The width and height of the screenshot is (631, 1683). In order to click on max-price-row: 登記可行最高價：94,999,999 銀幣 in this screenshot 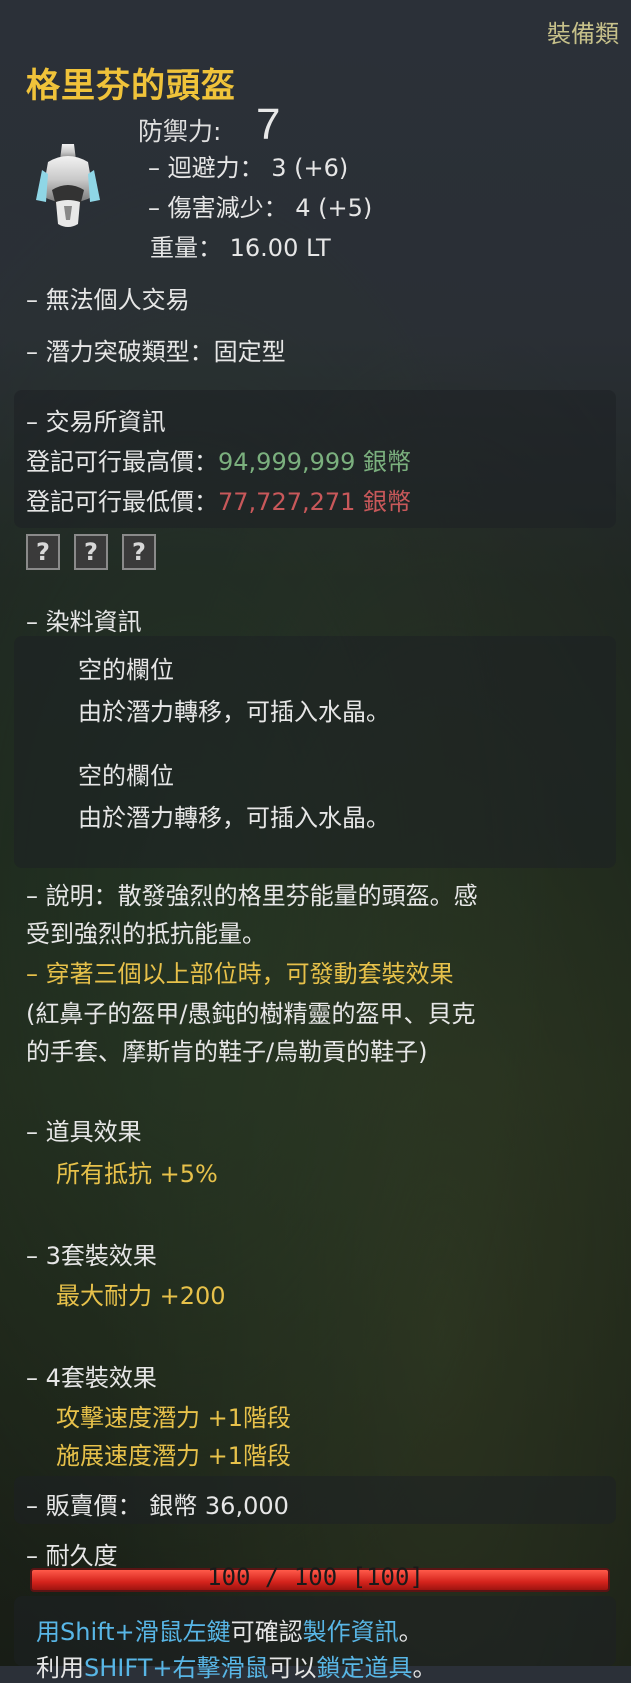, I will do `click(218, 459)`.